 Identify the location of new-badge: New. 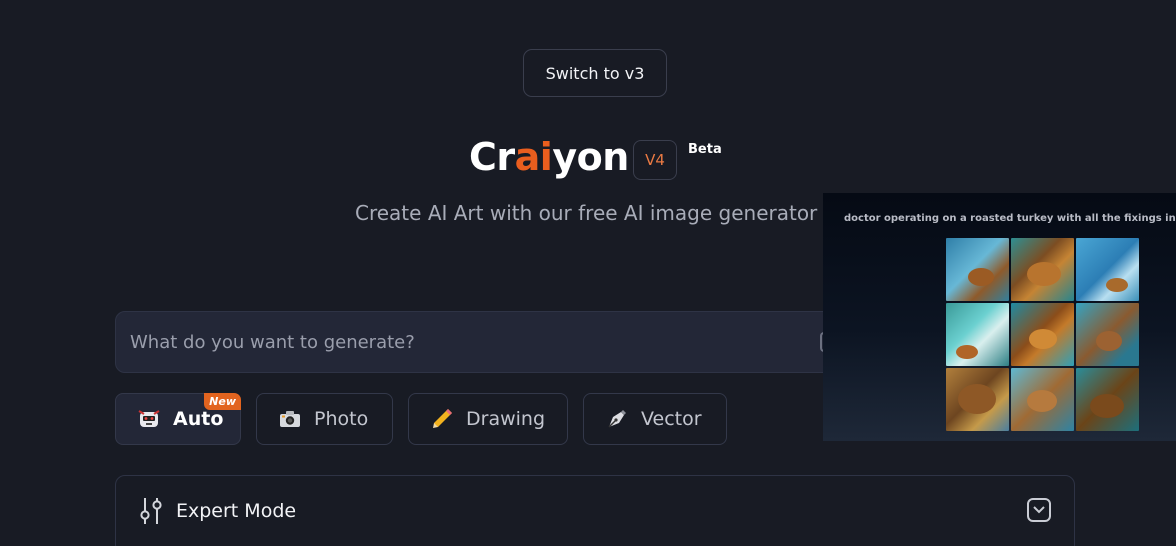
(222, 401).